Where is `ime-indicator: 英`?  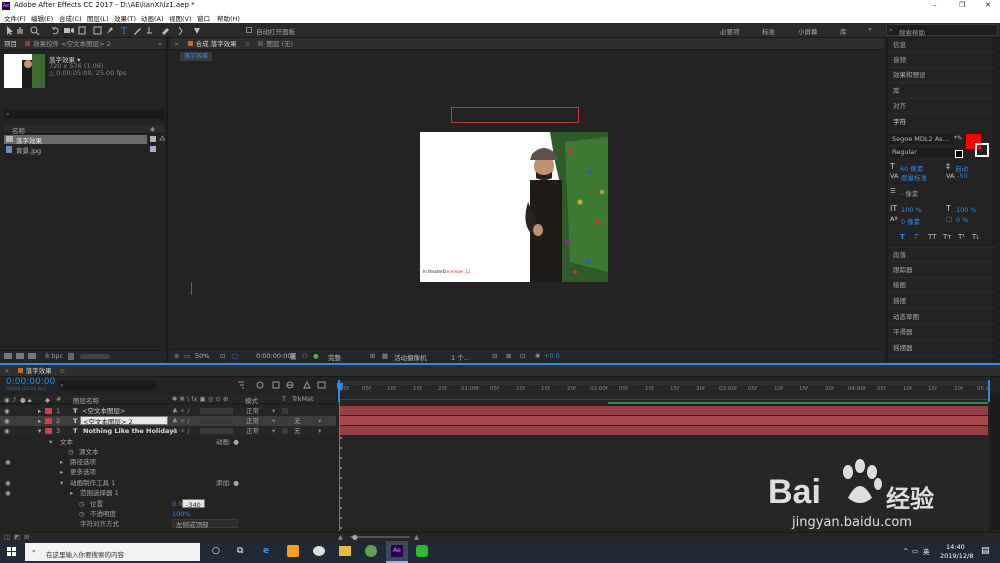
ime-indicator: 英 is located at coordinates (926, 551).